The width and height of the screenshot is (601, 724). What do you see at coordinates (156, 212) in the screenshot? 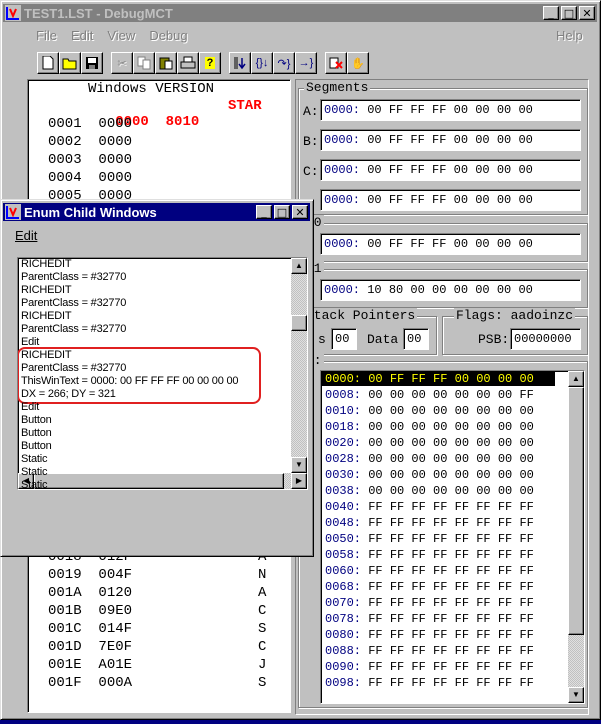
I see `enum-titlebar: Enum Child Windows _ □ ✕` at bounding box center [156, 212].